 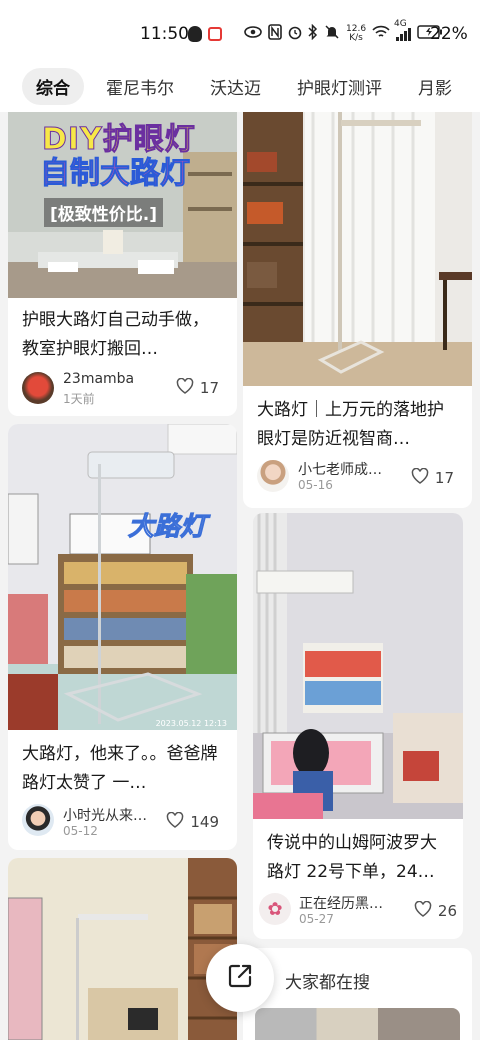 I want to click on bluetooth-icon, so click(x=313, y=33).